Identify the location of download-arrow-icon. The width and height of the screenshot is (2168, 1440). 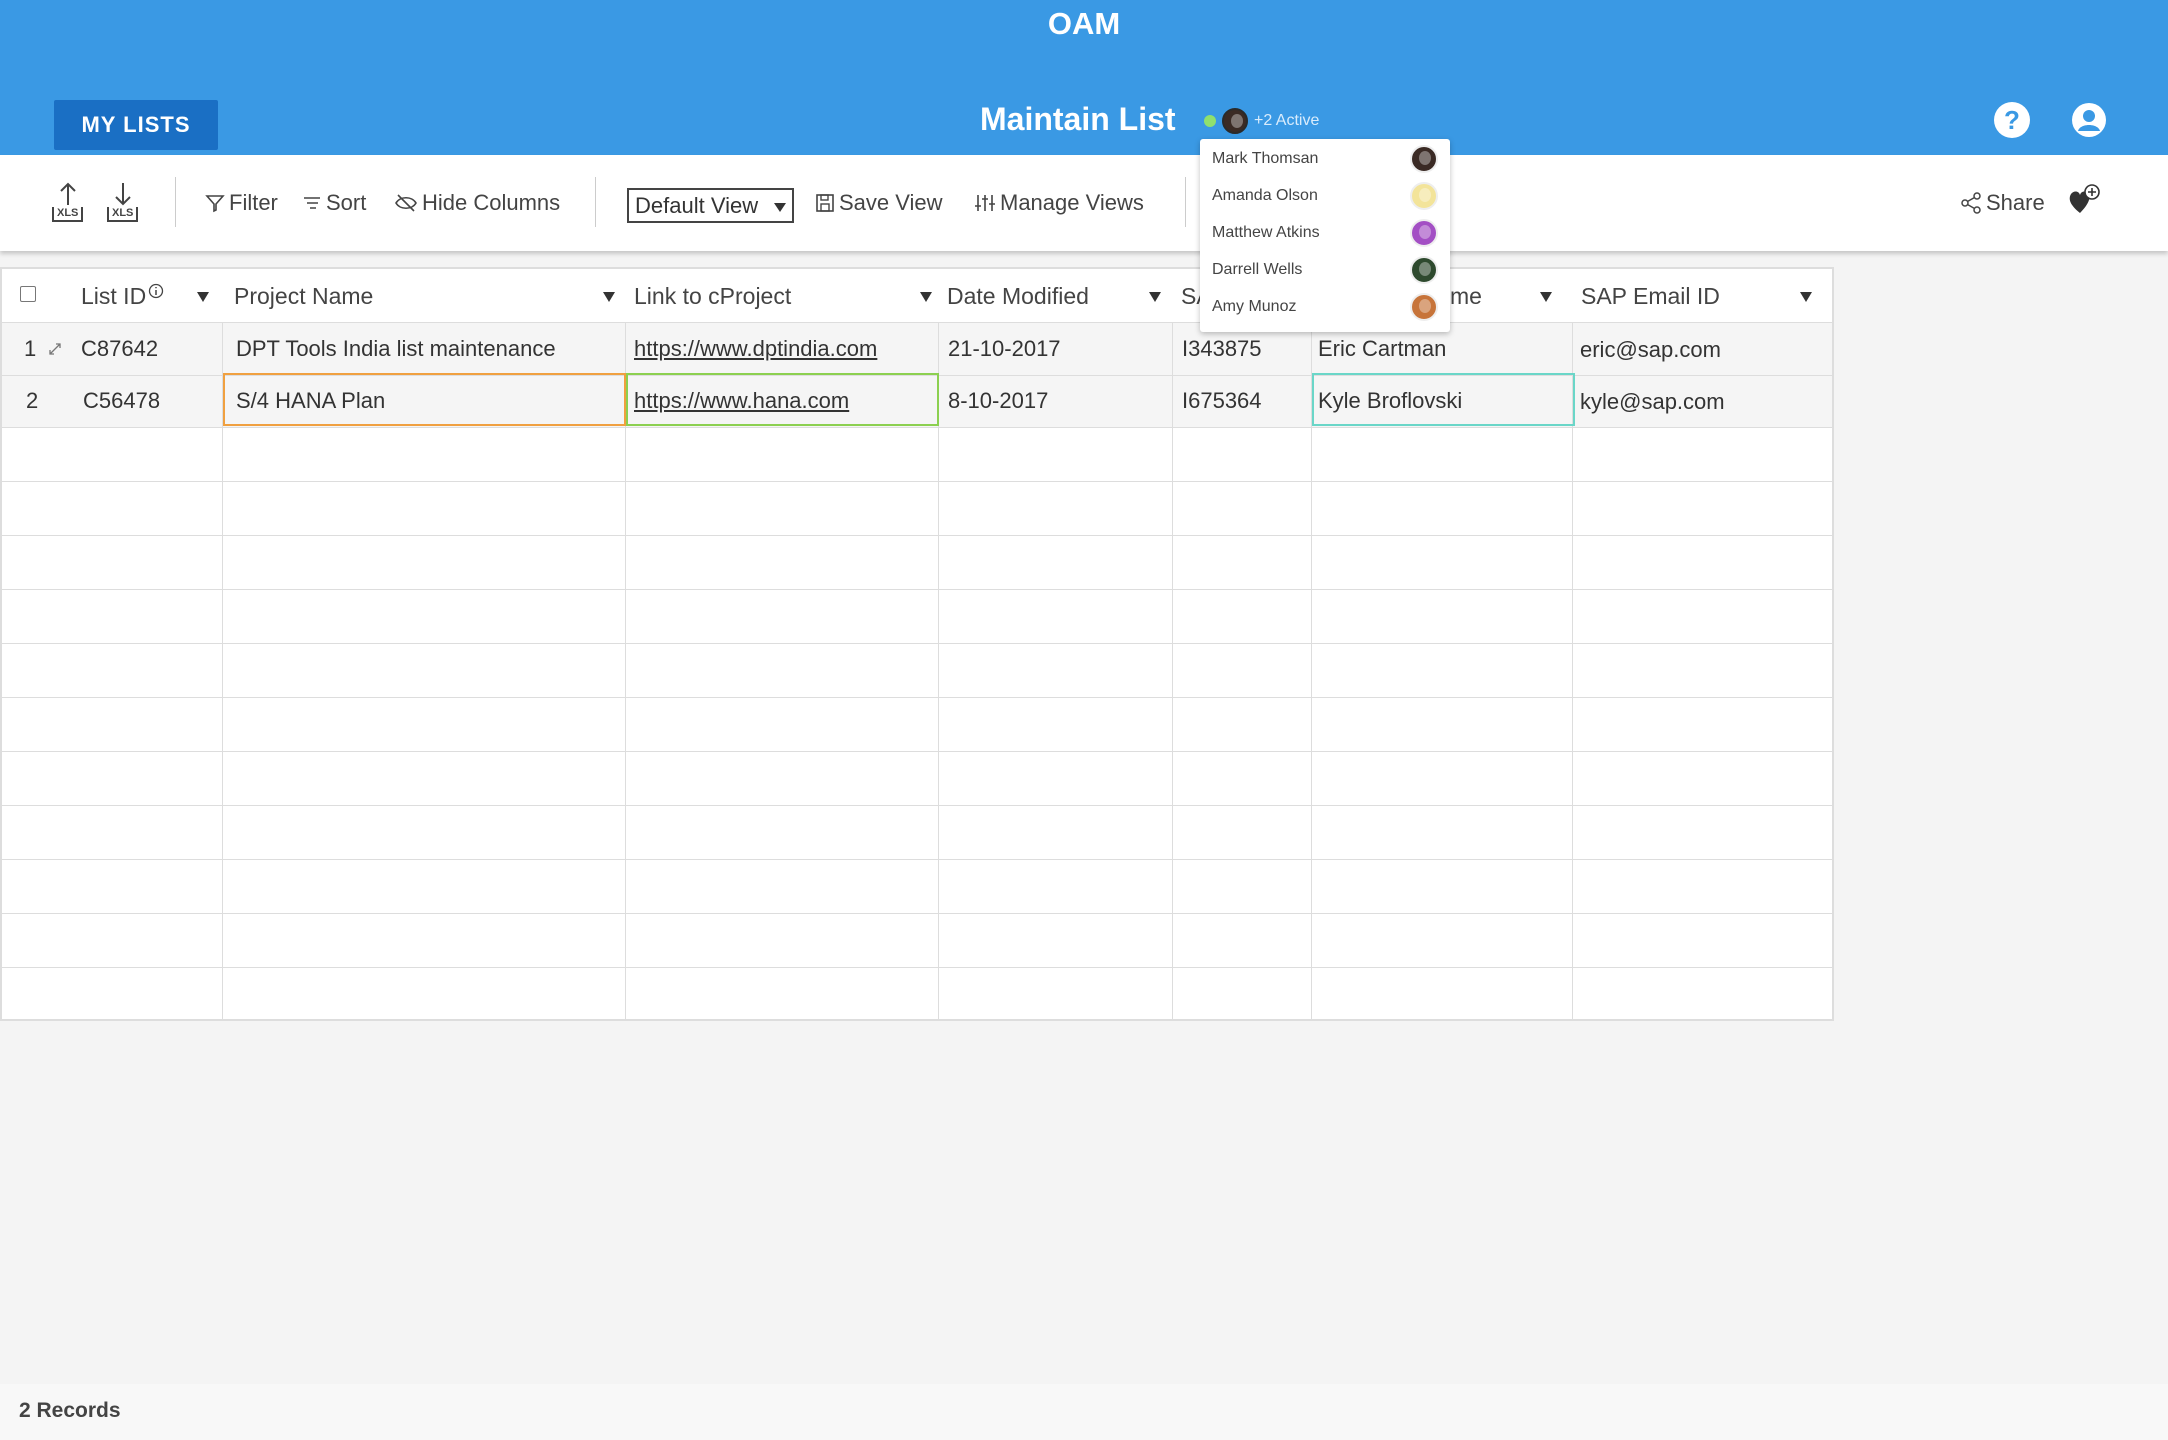
(122, 194).